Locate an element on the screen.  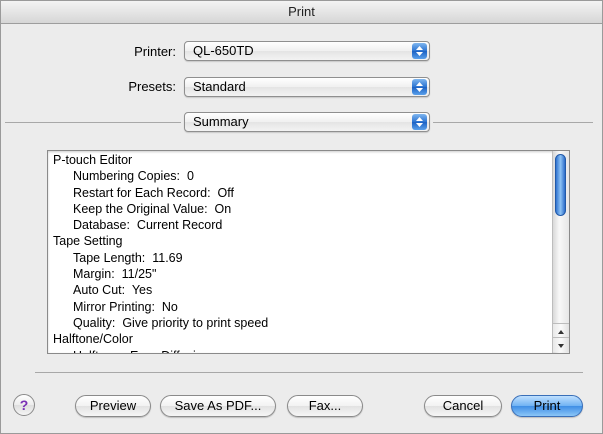
summary-line: Tape Setting is located at coordinates (88, 241).